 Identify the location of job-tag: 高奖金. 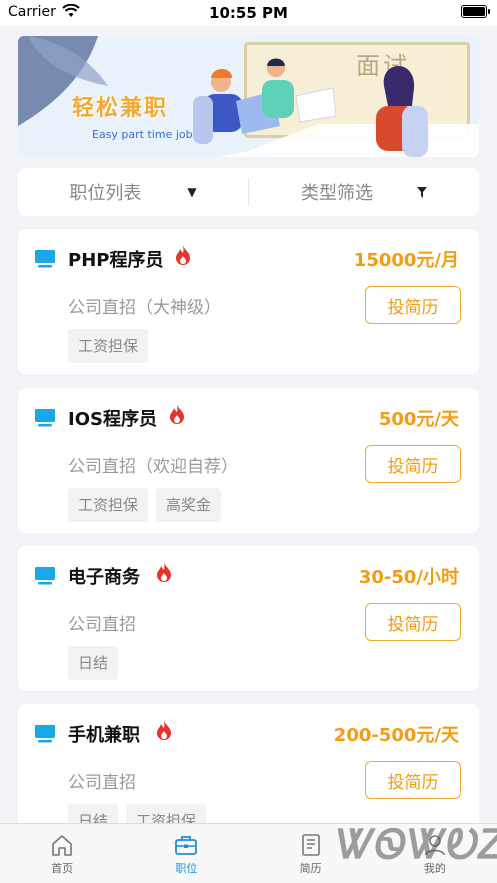
(189, 505).